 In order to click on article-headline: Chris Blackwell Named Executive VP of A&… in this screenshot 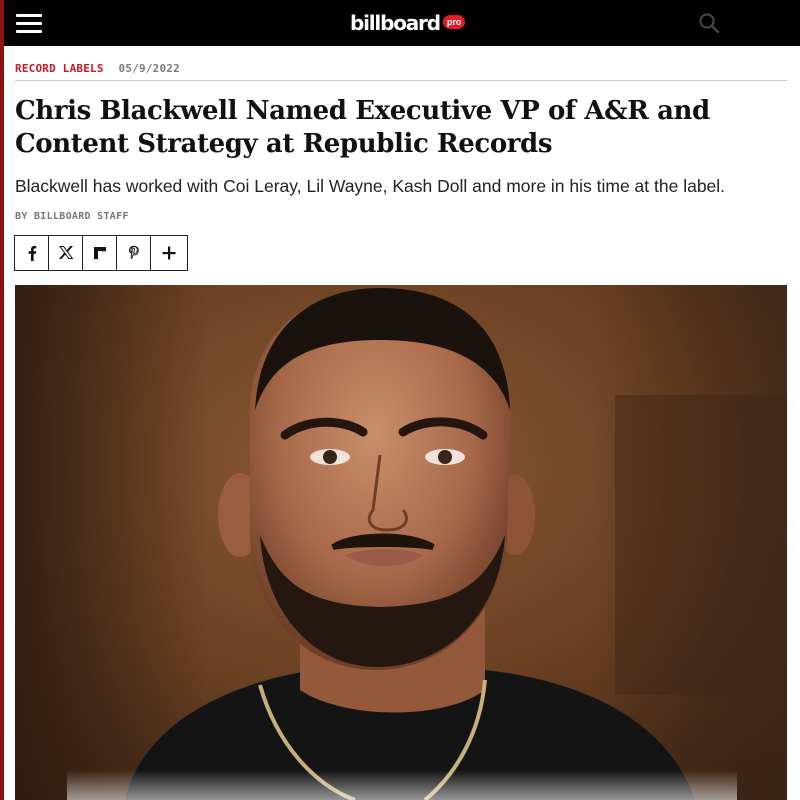, I will do `click(362, 127)`.